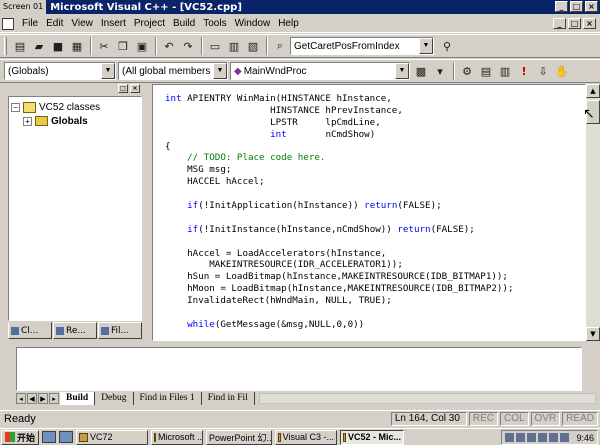  What do you see at coordinates (593, 334) in the screenshot?
I see `scroll-down-icon: ▼` at bounding box center [593, 334].